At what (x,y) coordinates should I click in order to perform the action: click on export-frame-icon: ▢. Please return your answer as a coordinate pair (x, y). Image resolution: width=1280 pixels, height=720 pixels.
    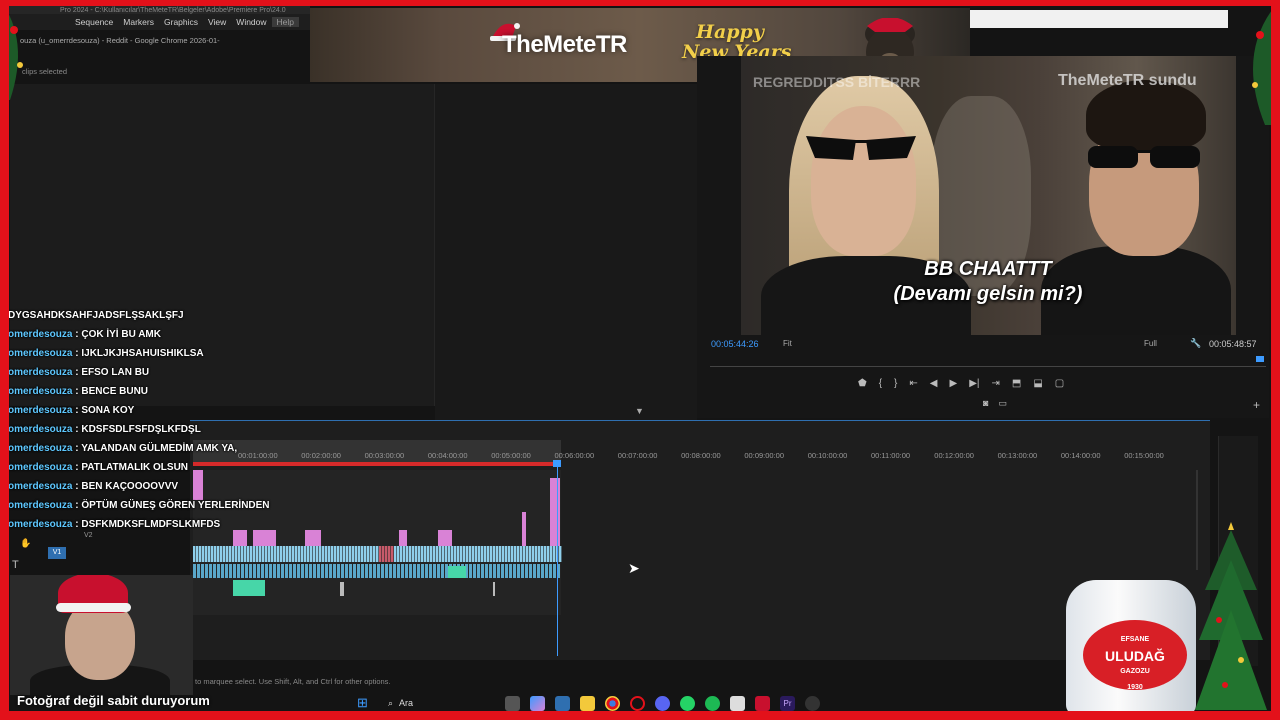
    Looking at the image, I should click on (1059, 383).